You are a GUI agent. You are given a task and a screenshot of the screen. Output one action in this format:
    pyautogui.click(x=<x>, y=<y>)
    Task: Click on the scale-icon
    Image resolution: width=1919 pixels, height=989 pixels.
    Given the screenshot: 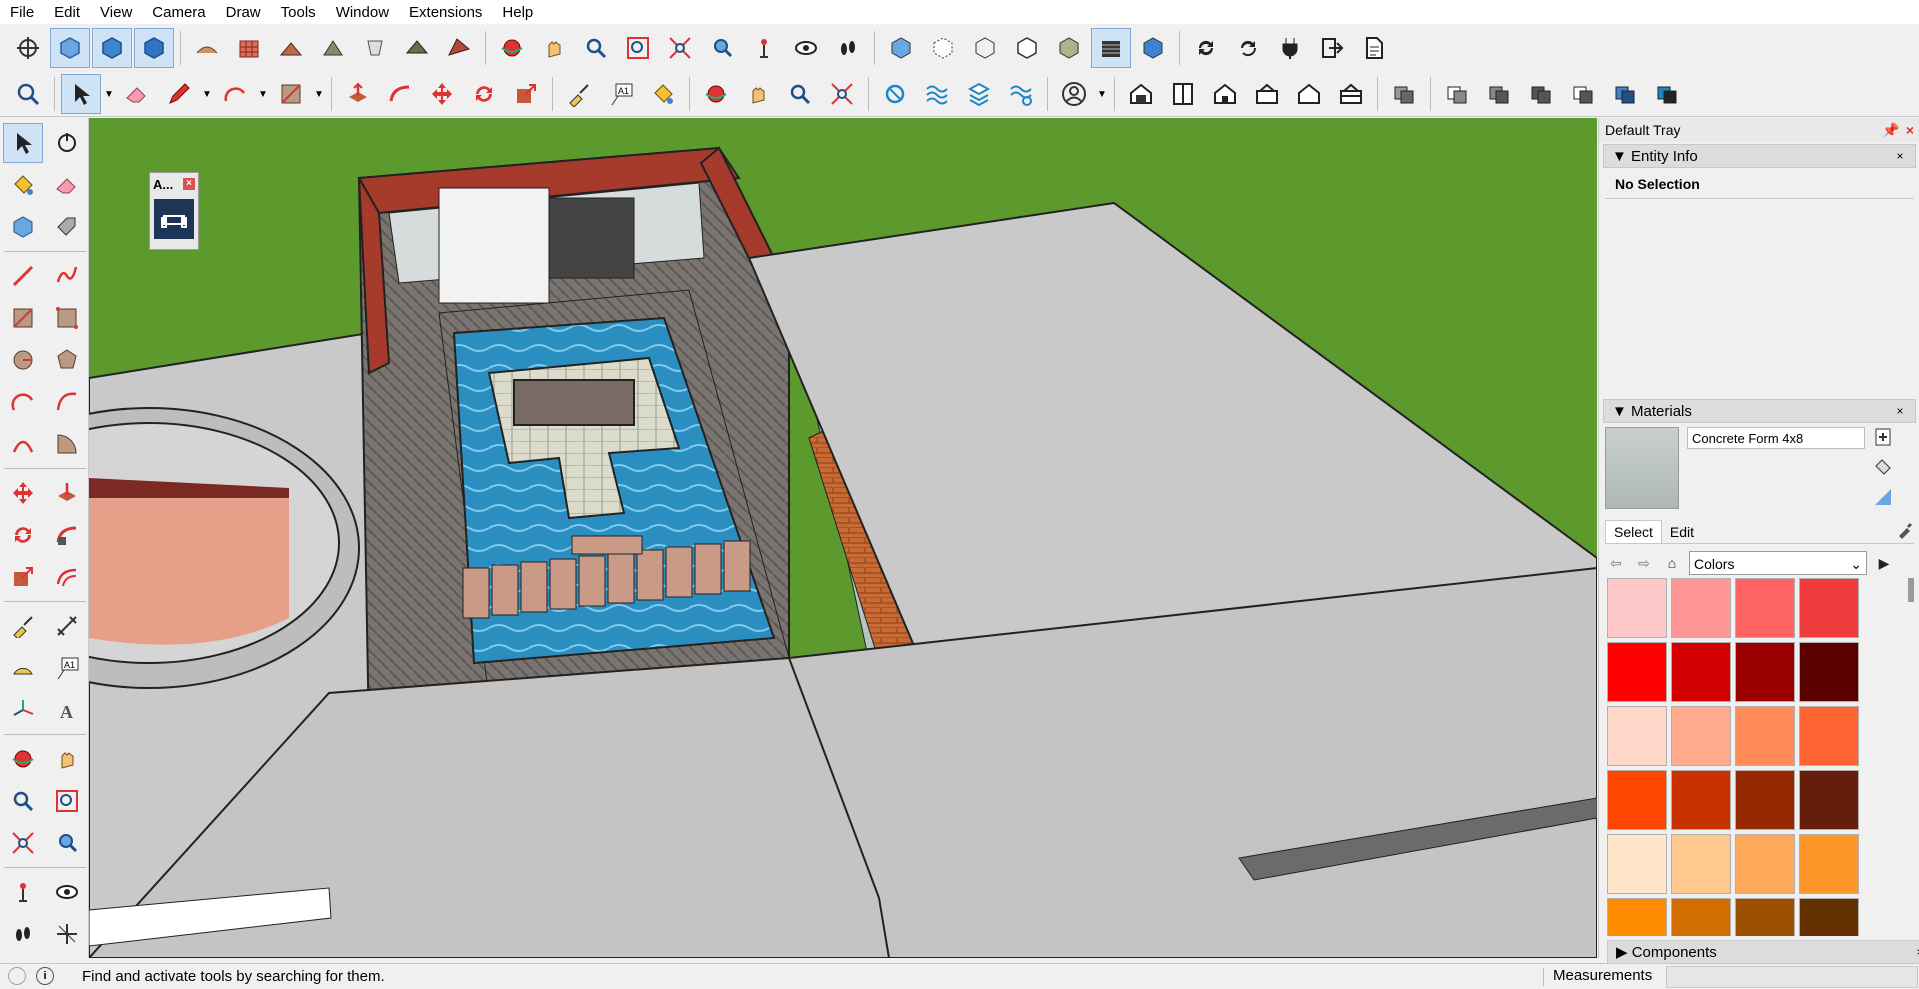 What is the action you would take?
    pyautogui.click(x=23, y=577)
    